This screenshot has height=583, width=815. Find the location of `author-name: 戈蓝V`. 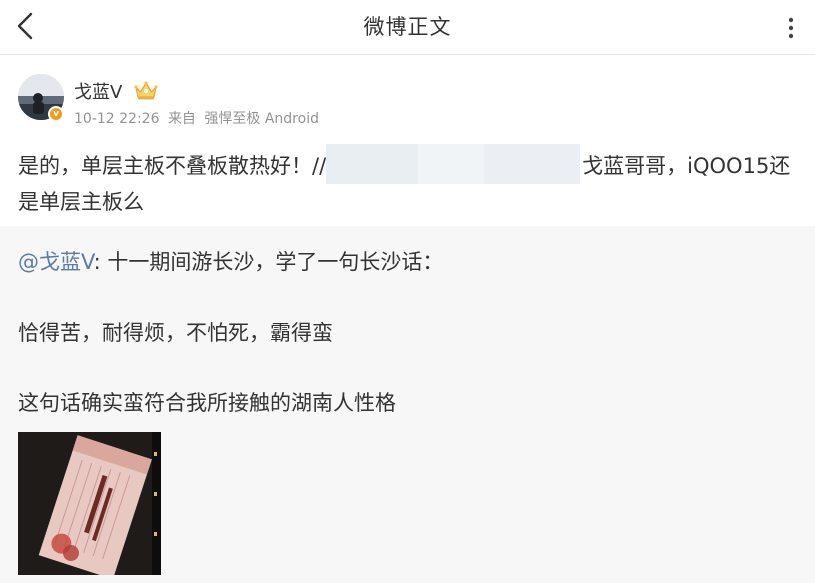

author-name: 戈蓝V is located at coordinates (98, 91).